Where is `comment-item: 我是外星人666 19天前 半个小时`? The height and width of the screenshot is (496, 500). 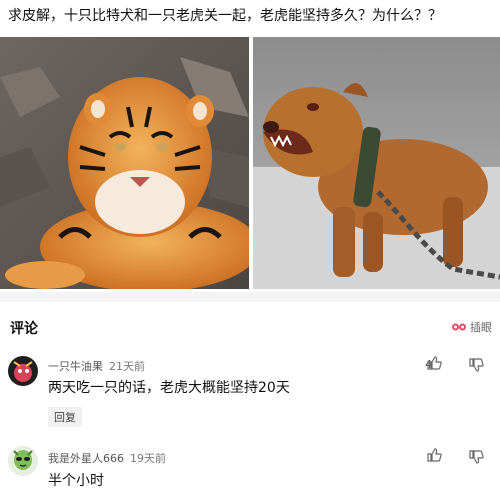 comment-item: 我是外星人666 19天前 半个小时 is located at coordinates (250, 471).